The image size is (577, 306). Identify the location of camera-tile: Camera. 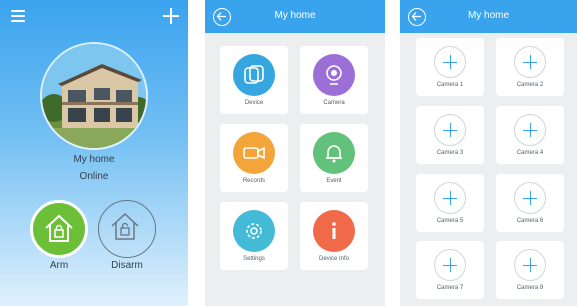
(334, 80).